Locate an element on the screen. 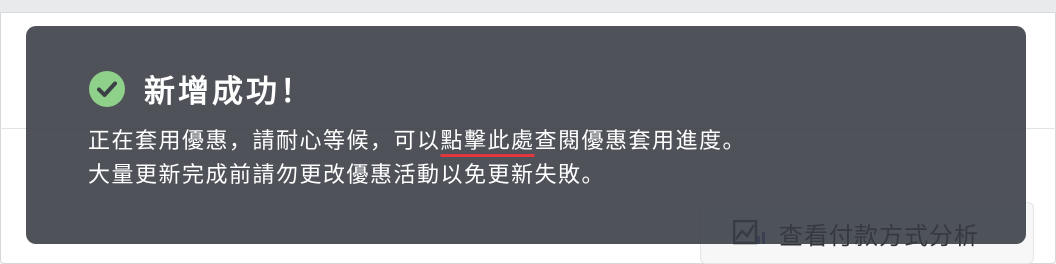  toast-title: 新增成功！ is located at coordinates (229, 92).